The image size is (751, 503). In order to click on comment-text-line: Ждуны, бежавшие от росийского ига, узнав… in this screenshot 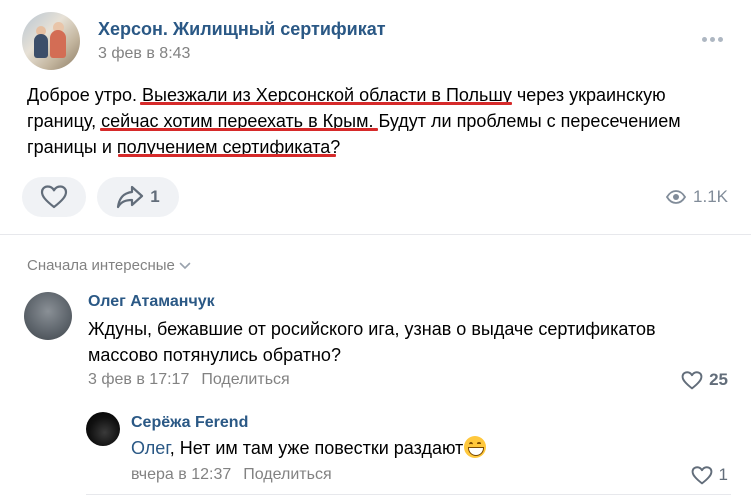, I will do `click(372, 329)`.